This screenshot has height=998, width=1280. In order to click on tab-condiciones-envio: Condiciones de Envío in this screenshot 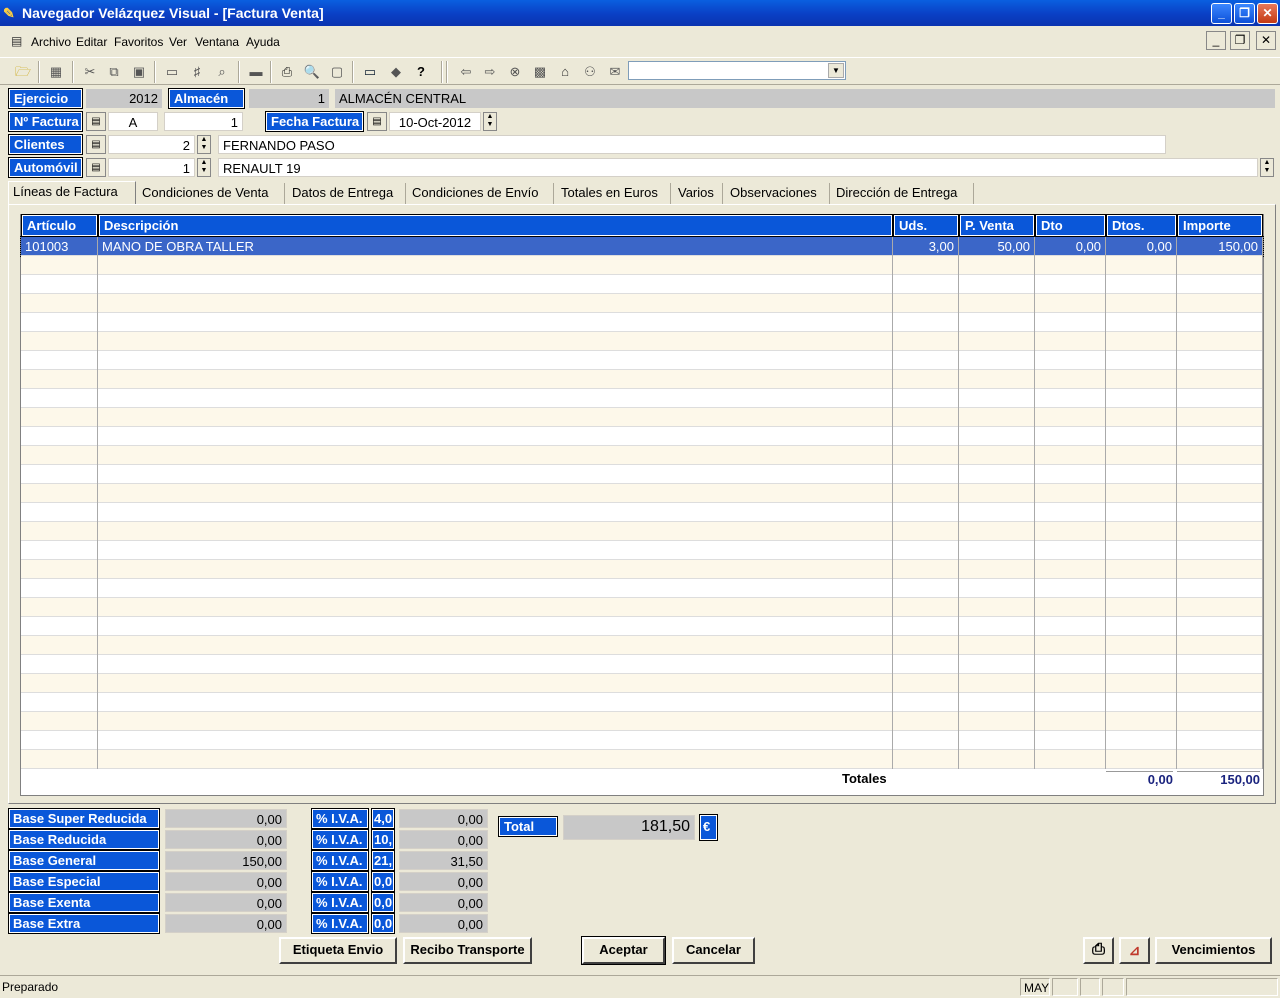, I will do `click(481, 194)`.